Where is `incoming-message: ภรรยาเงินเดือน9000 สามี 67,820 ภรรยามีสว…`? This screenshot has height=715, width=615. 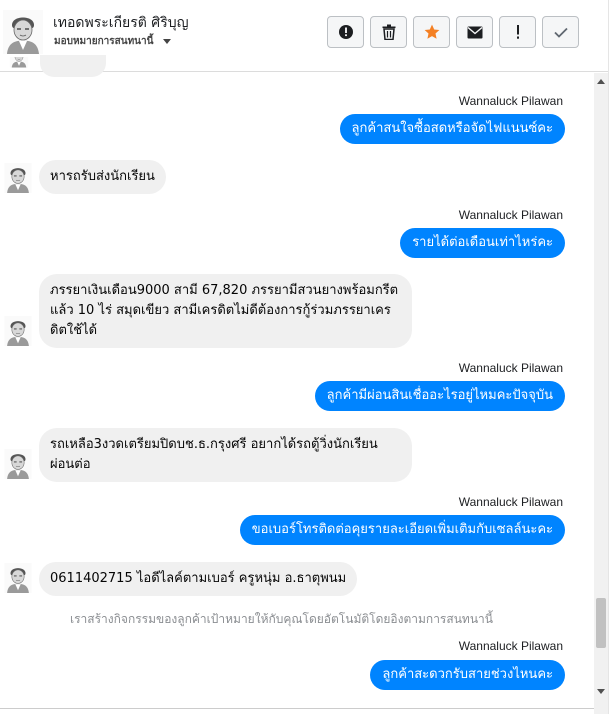 incoming-message: ภรรยาเงินเดือน9000 สามี 67,820 ภรรยามีสว… is located at coordinates (225, 311).